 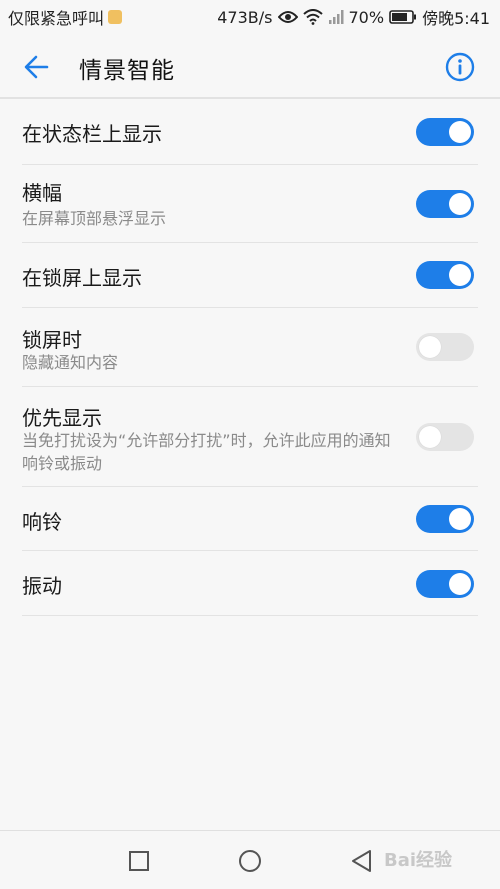 I want to click on setting-row-vibrate: 振动, so click(x=250, y=583).